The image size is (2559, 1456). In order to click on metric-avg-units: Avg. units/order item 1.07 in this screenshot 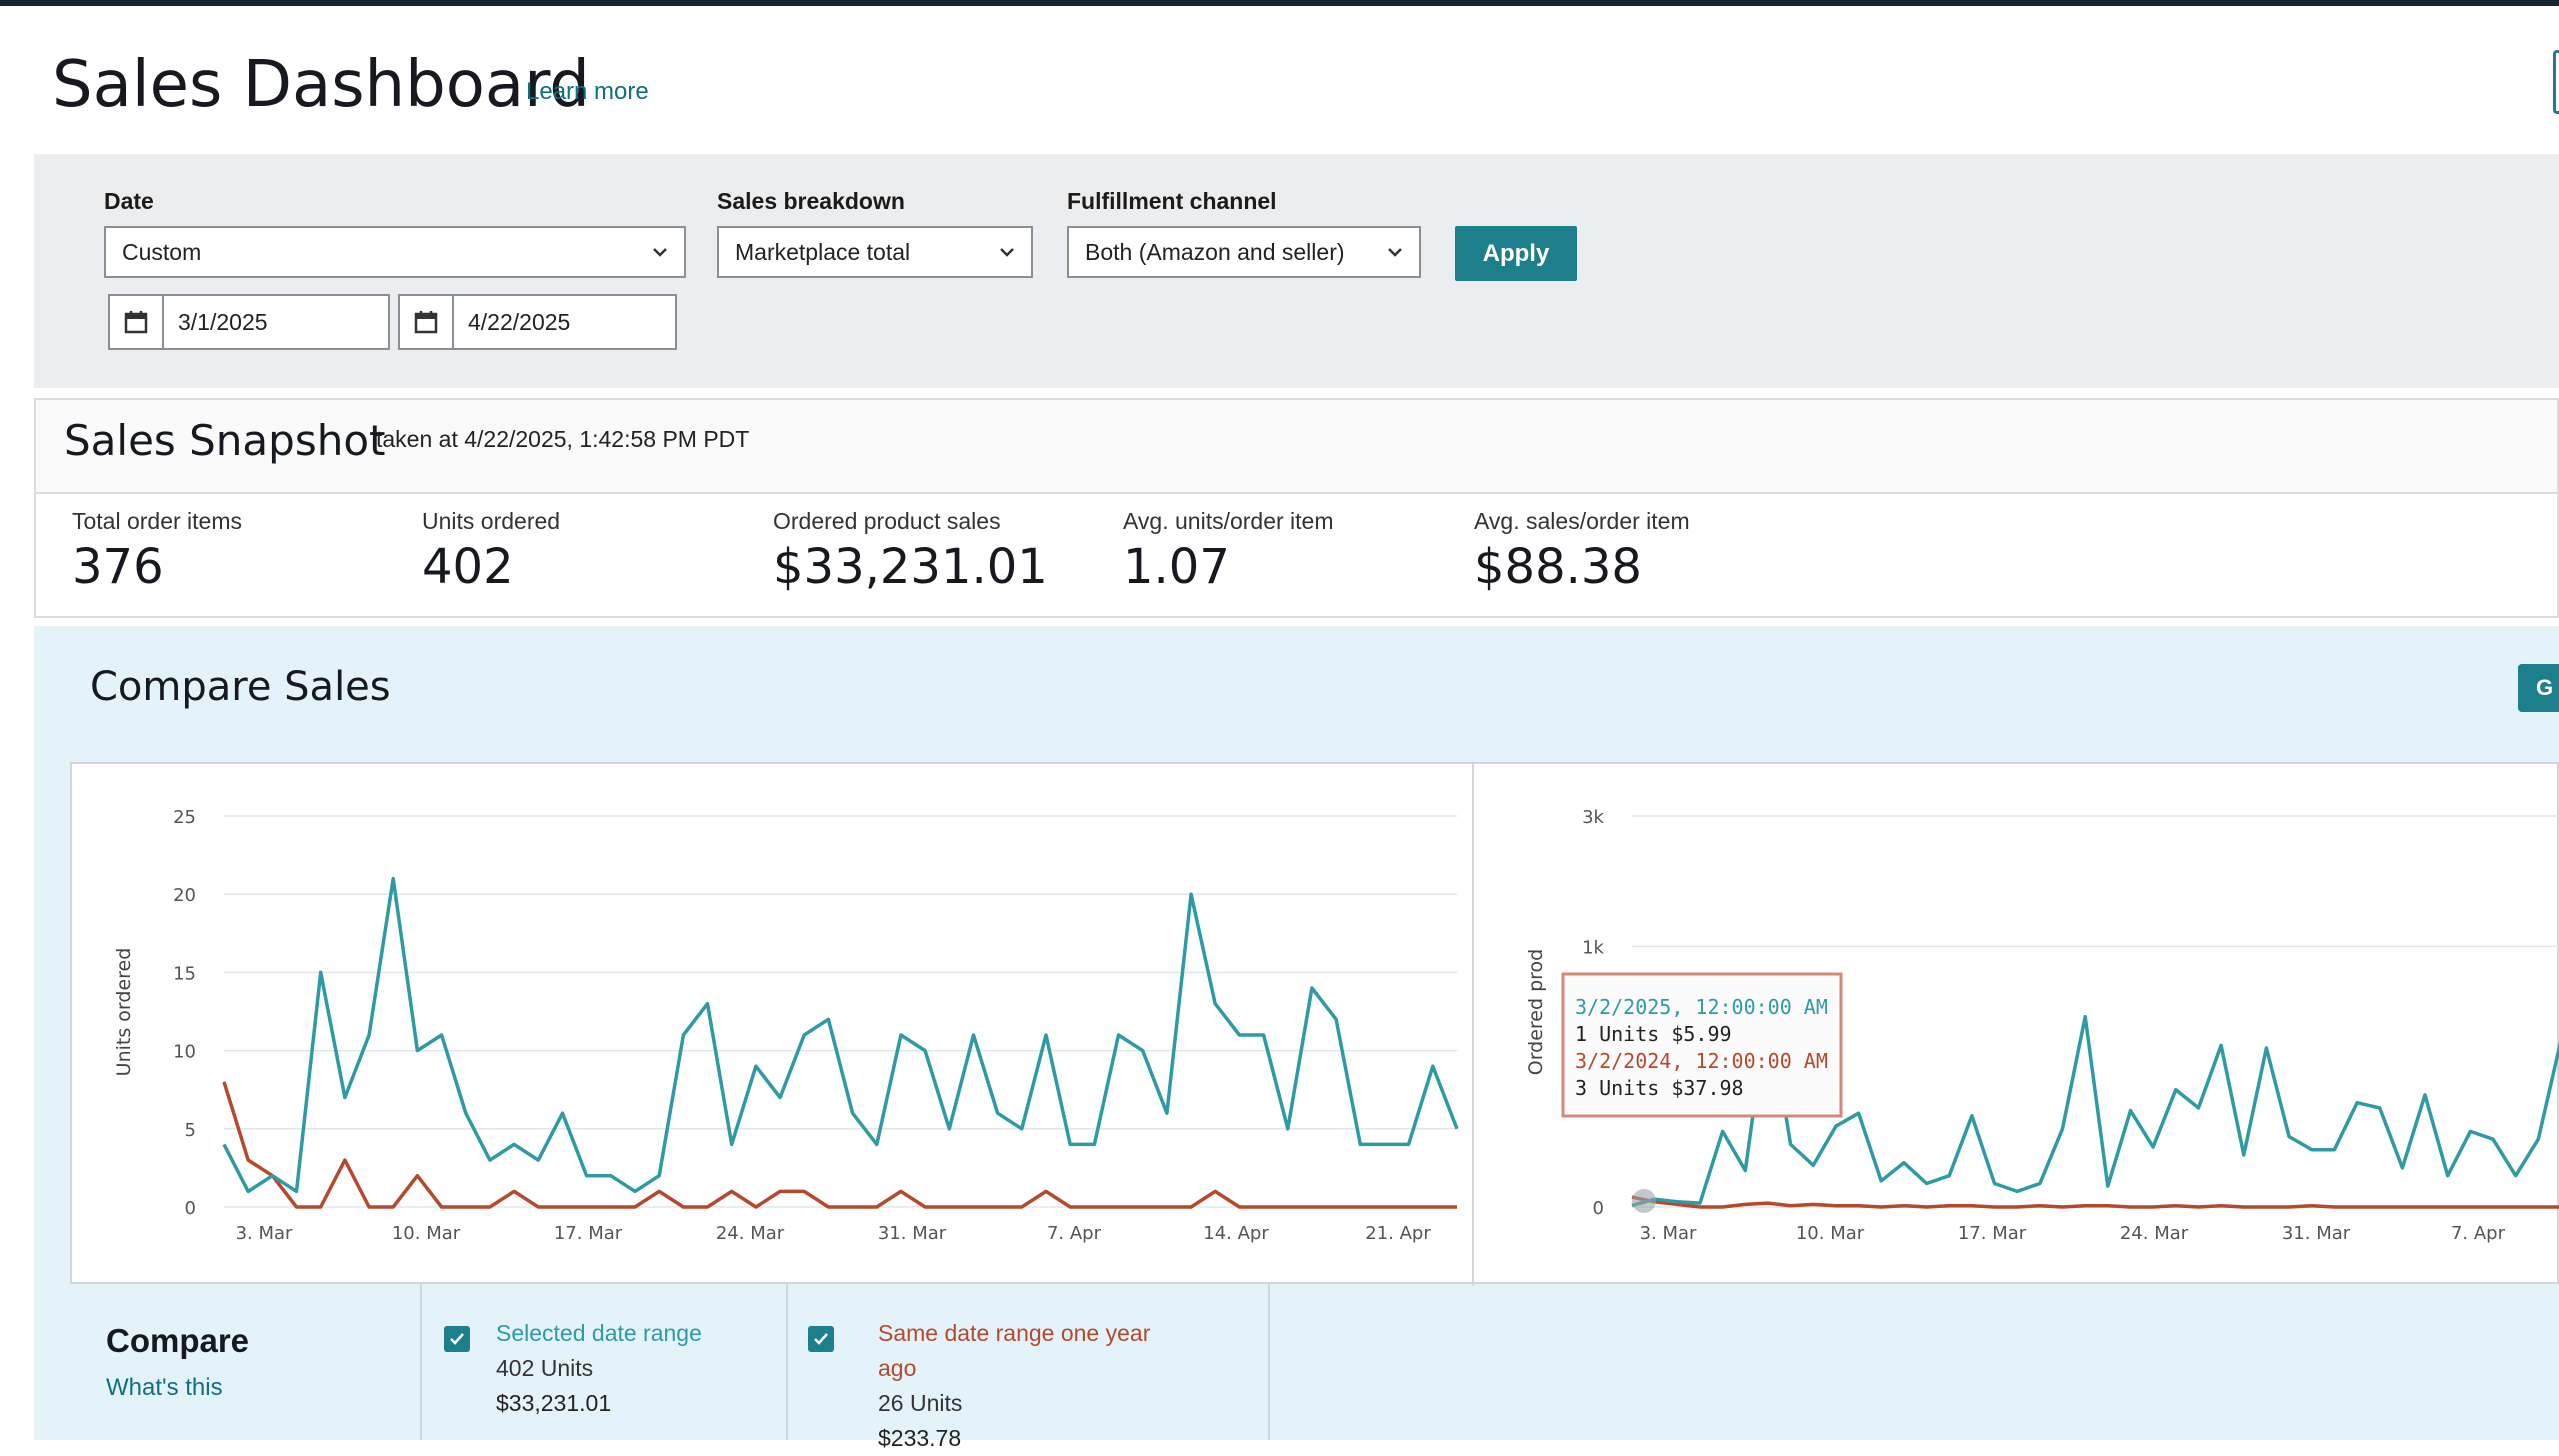, I will do `click(1228, 551)`.